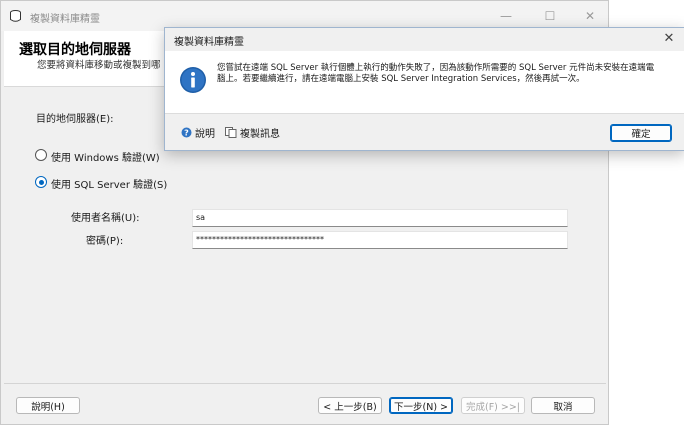 This screenshot has height=433, width=684. What do you see at coordinates (105, 156) in the screenshot?
I see `windows-auth-label: 使用 Windows 驗證(W)` at bounding box center [105, 156].